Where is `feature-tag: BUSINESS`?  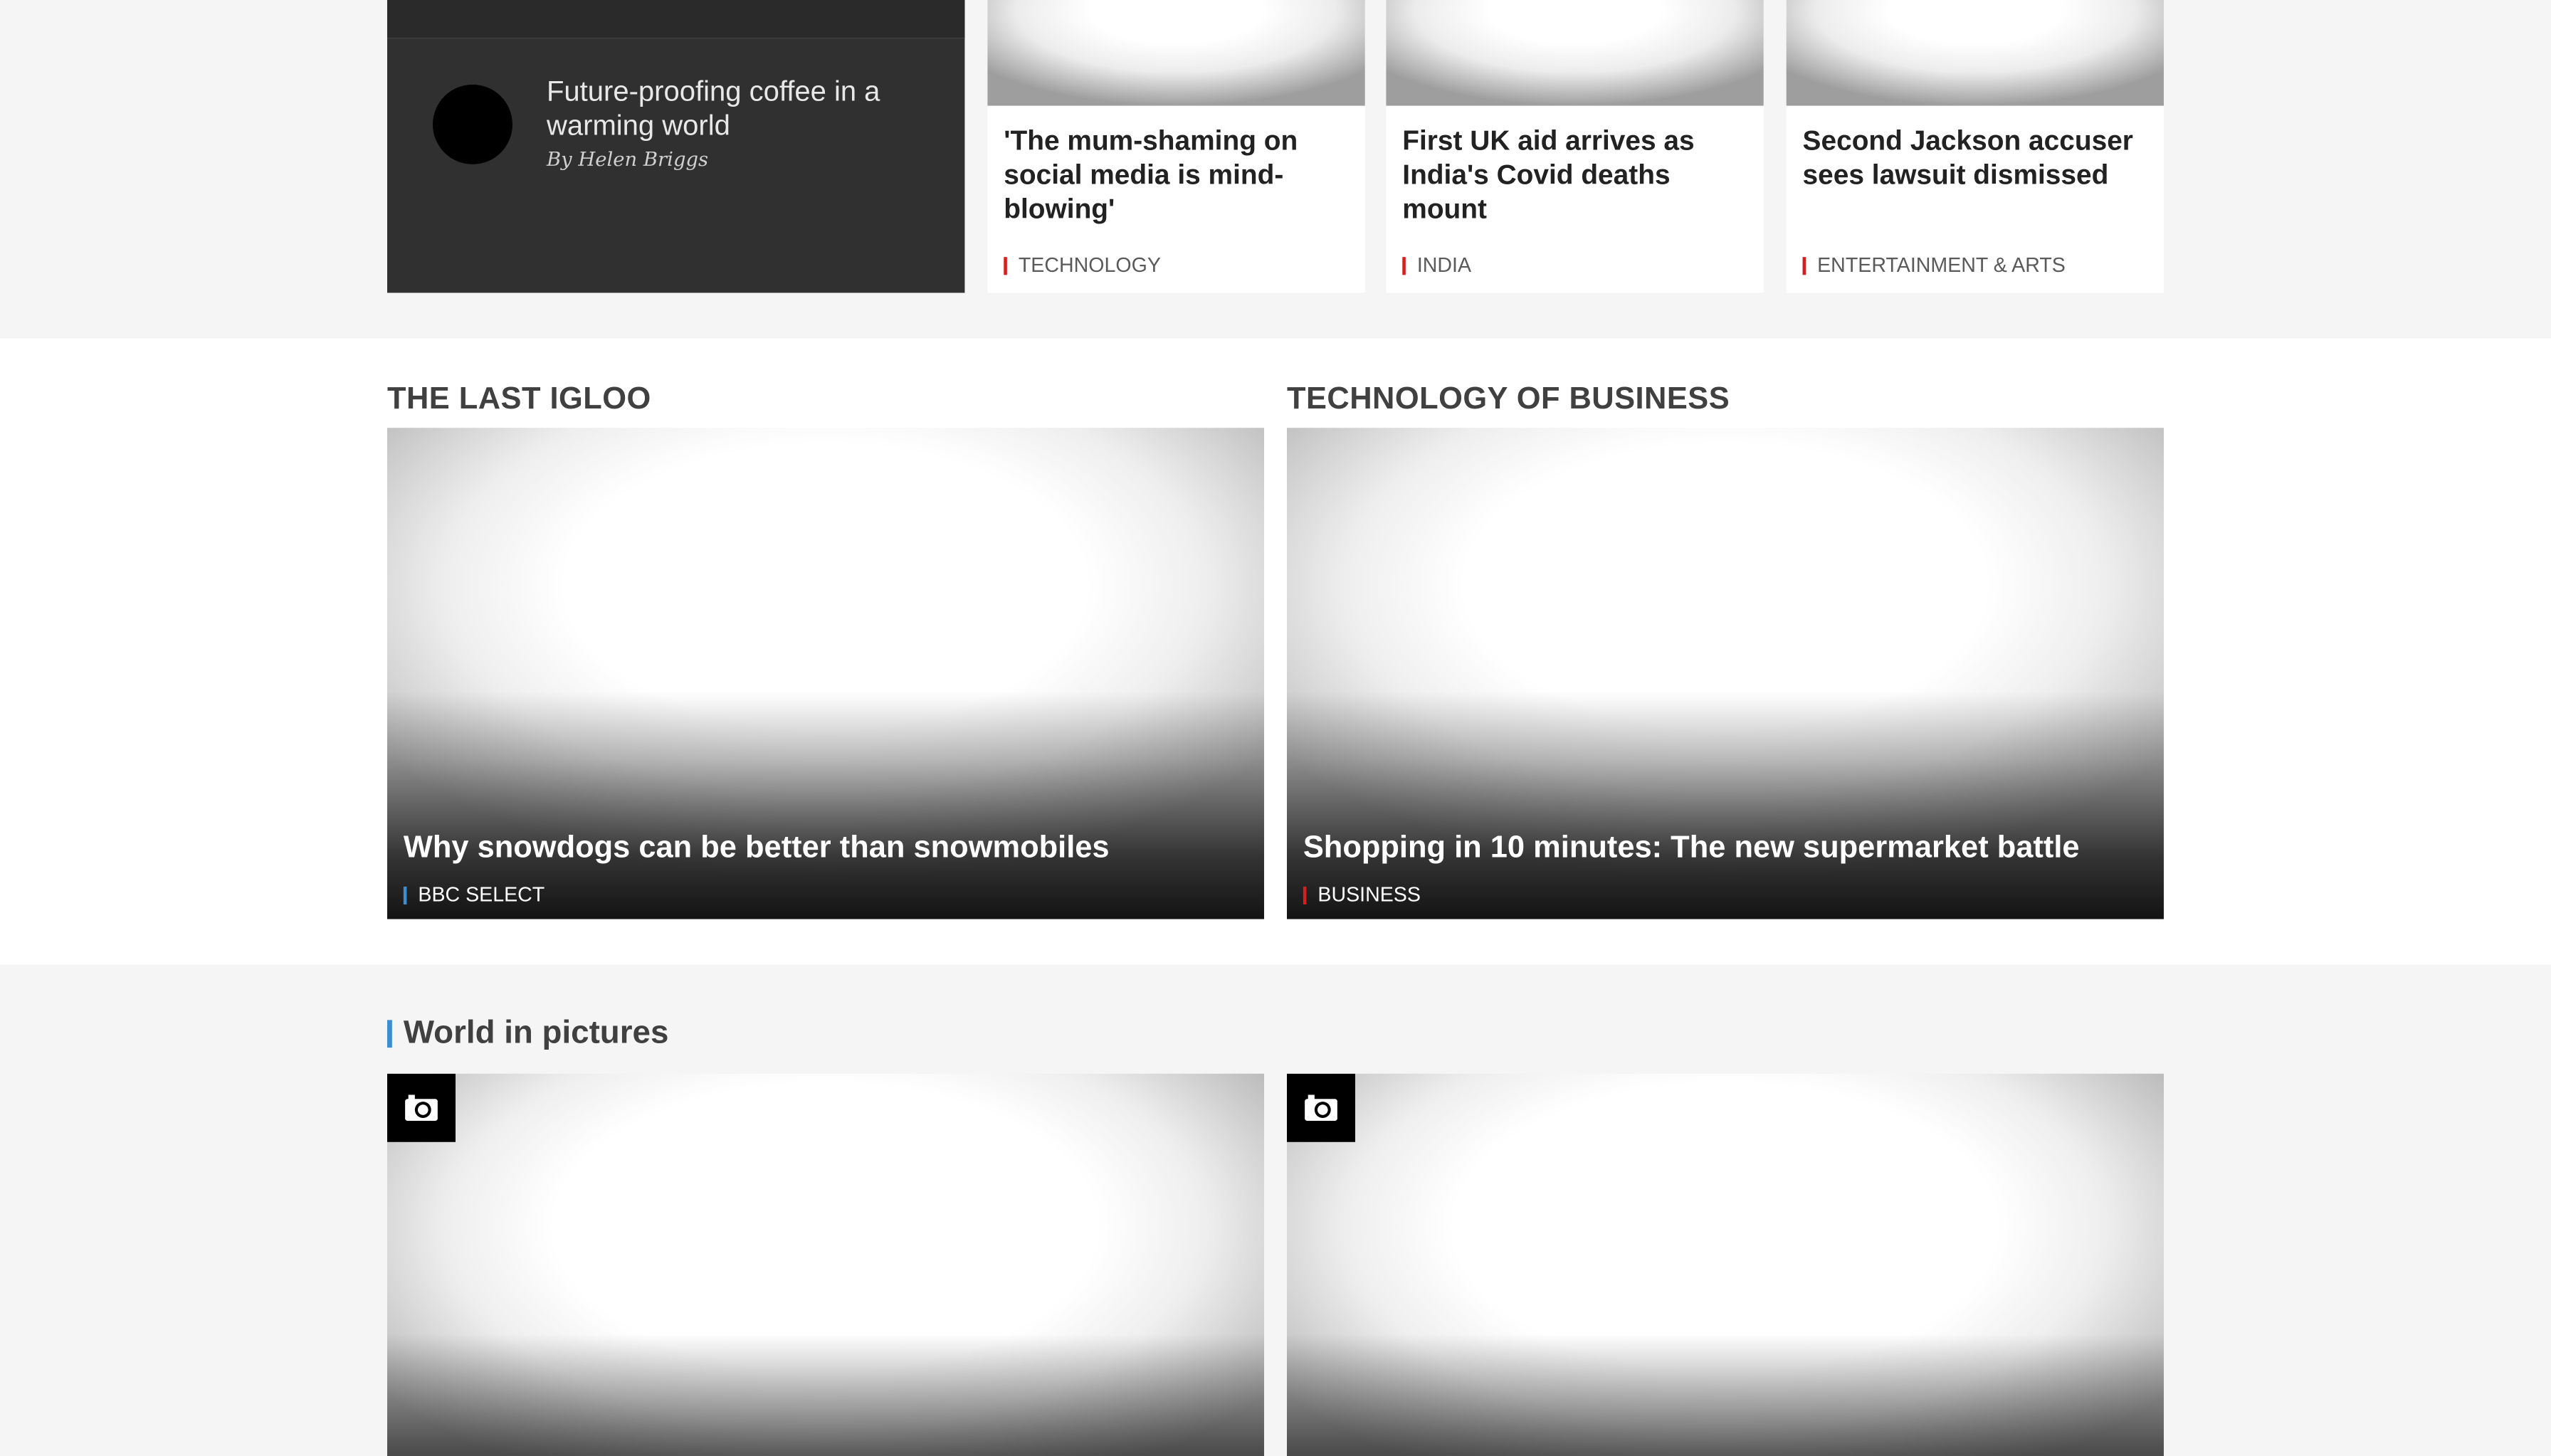
feature-tag: BUSINESS is located at coordinates (1362, 895).